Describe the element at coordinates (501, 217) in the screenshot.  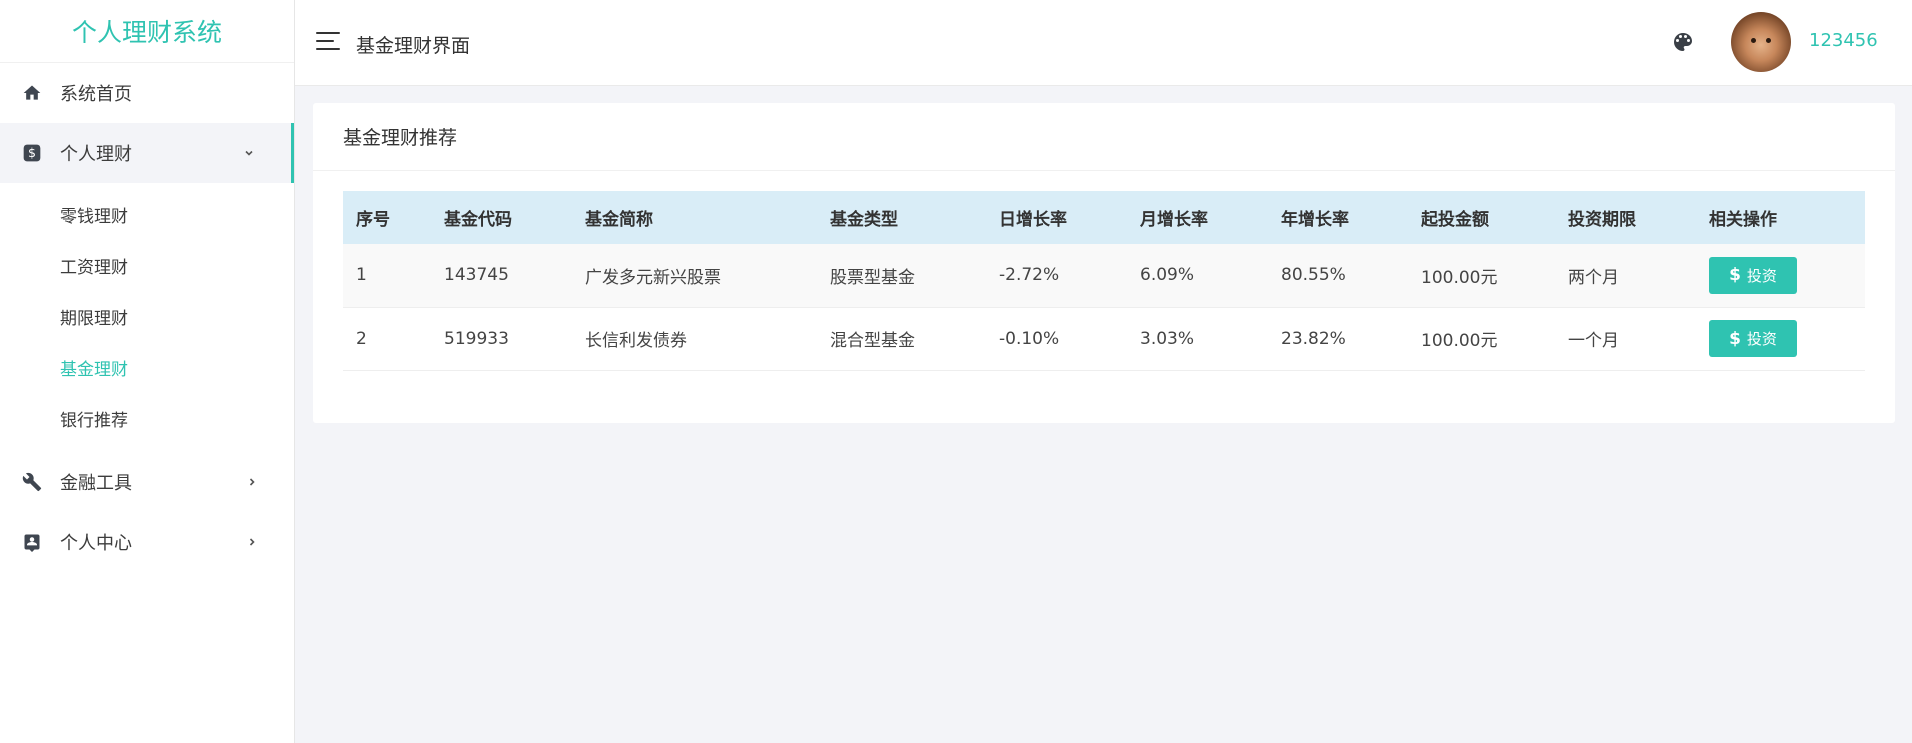
I see `column-header: 基金代码` at that location.